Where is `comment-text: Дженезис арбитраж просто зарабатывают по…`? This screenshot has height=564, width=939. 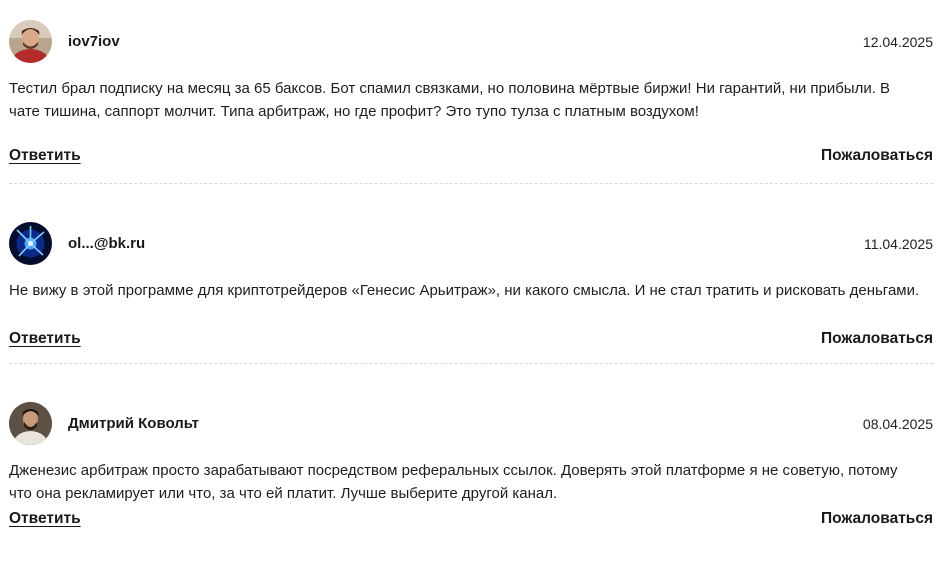 comment-text: Дженезис арбитраж просто зарабатывают по… is located at coordinates (453, 482).